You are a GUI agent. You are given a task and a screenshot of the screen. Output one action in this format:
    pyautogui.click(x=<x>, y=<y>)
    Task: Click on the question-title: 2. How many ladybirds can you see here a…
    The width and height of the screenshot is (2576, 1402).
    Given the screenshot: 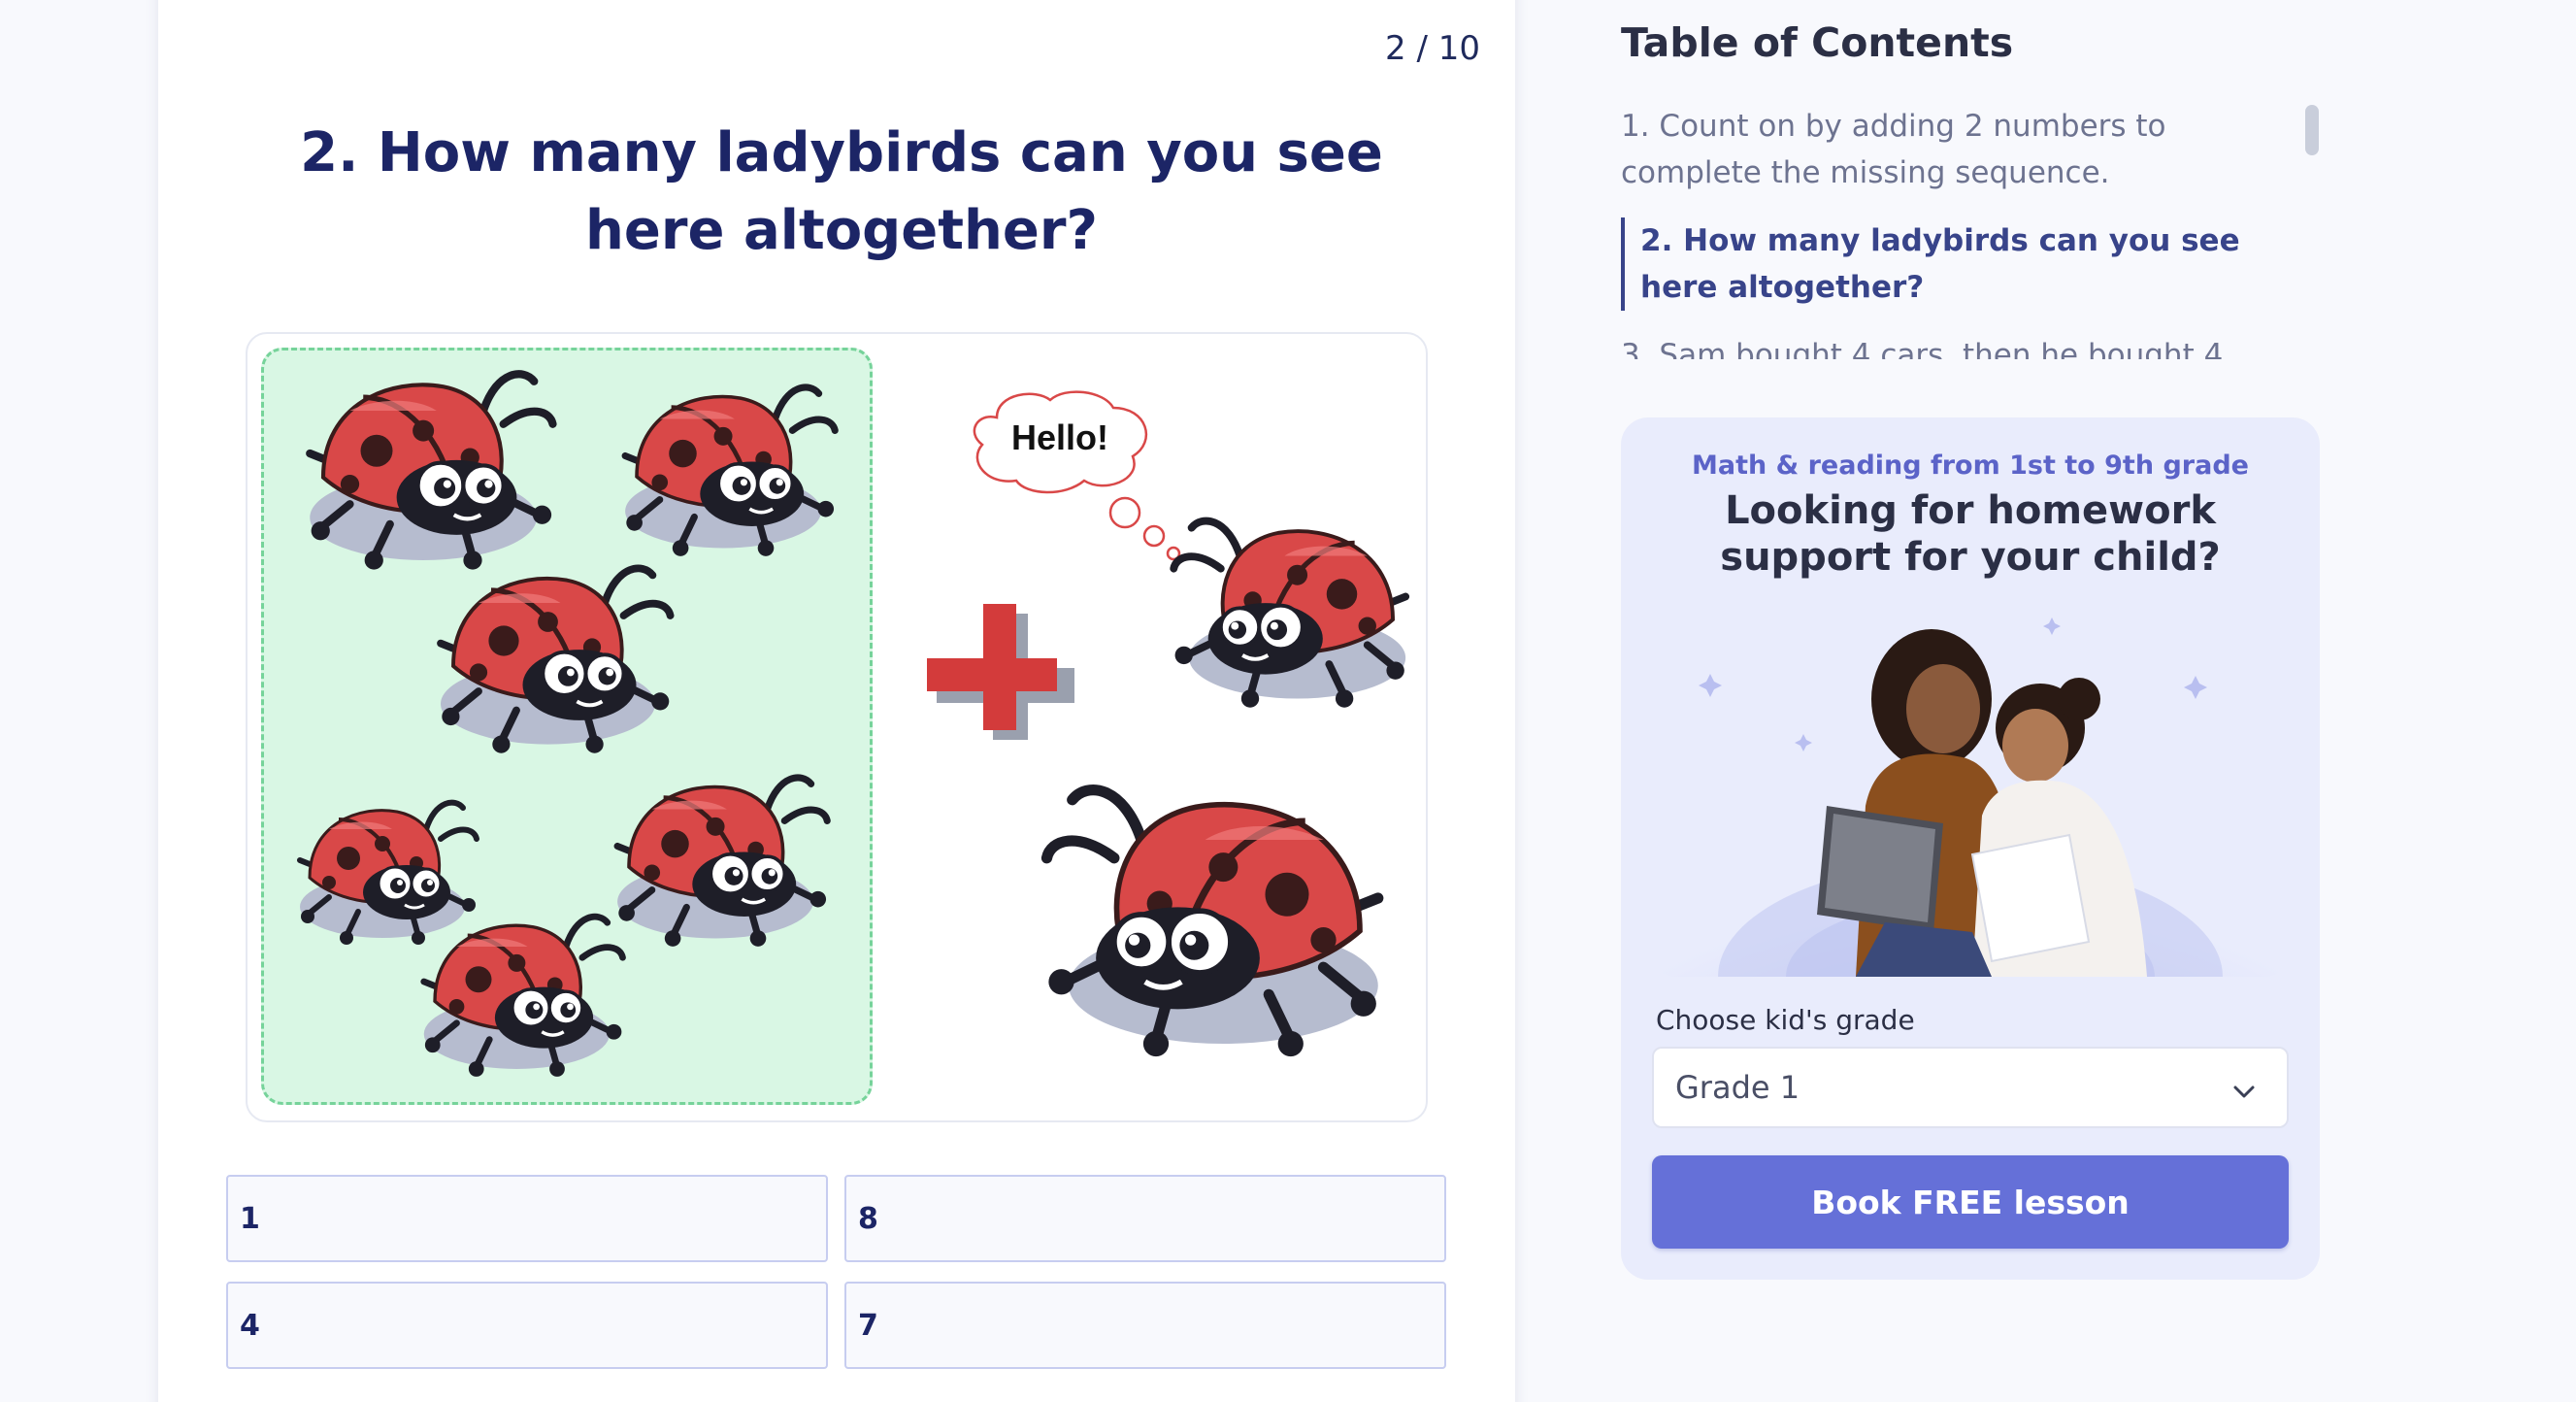 What is the action you would take?
    pyautogui.click(x=841, y=191)
    